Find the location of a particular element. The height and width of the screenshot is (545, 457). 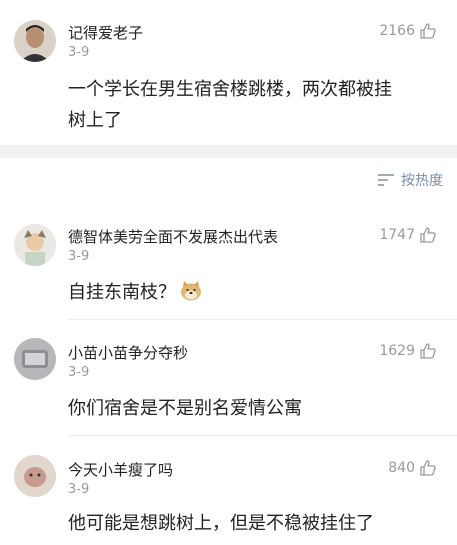

comment-like-button: 840 is located at coordinates (412, 468).